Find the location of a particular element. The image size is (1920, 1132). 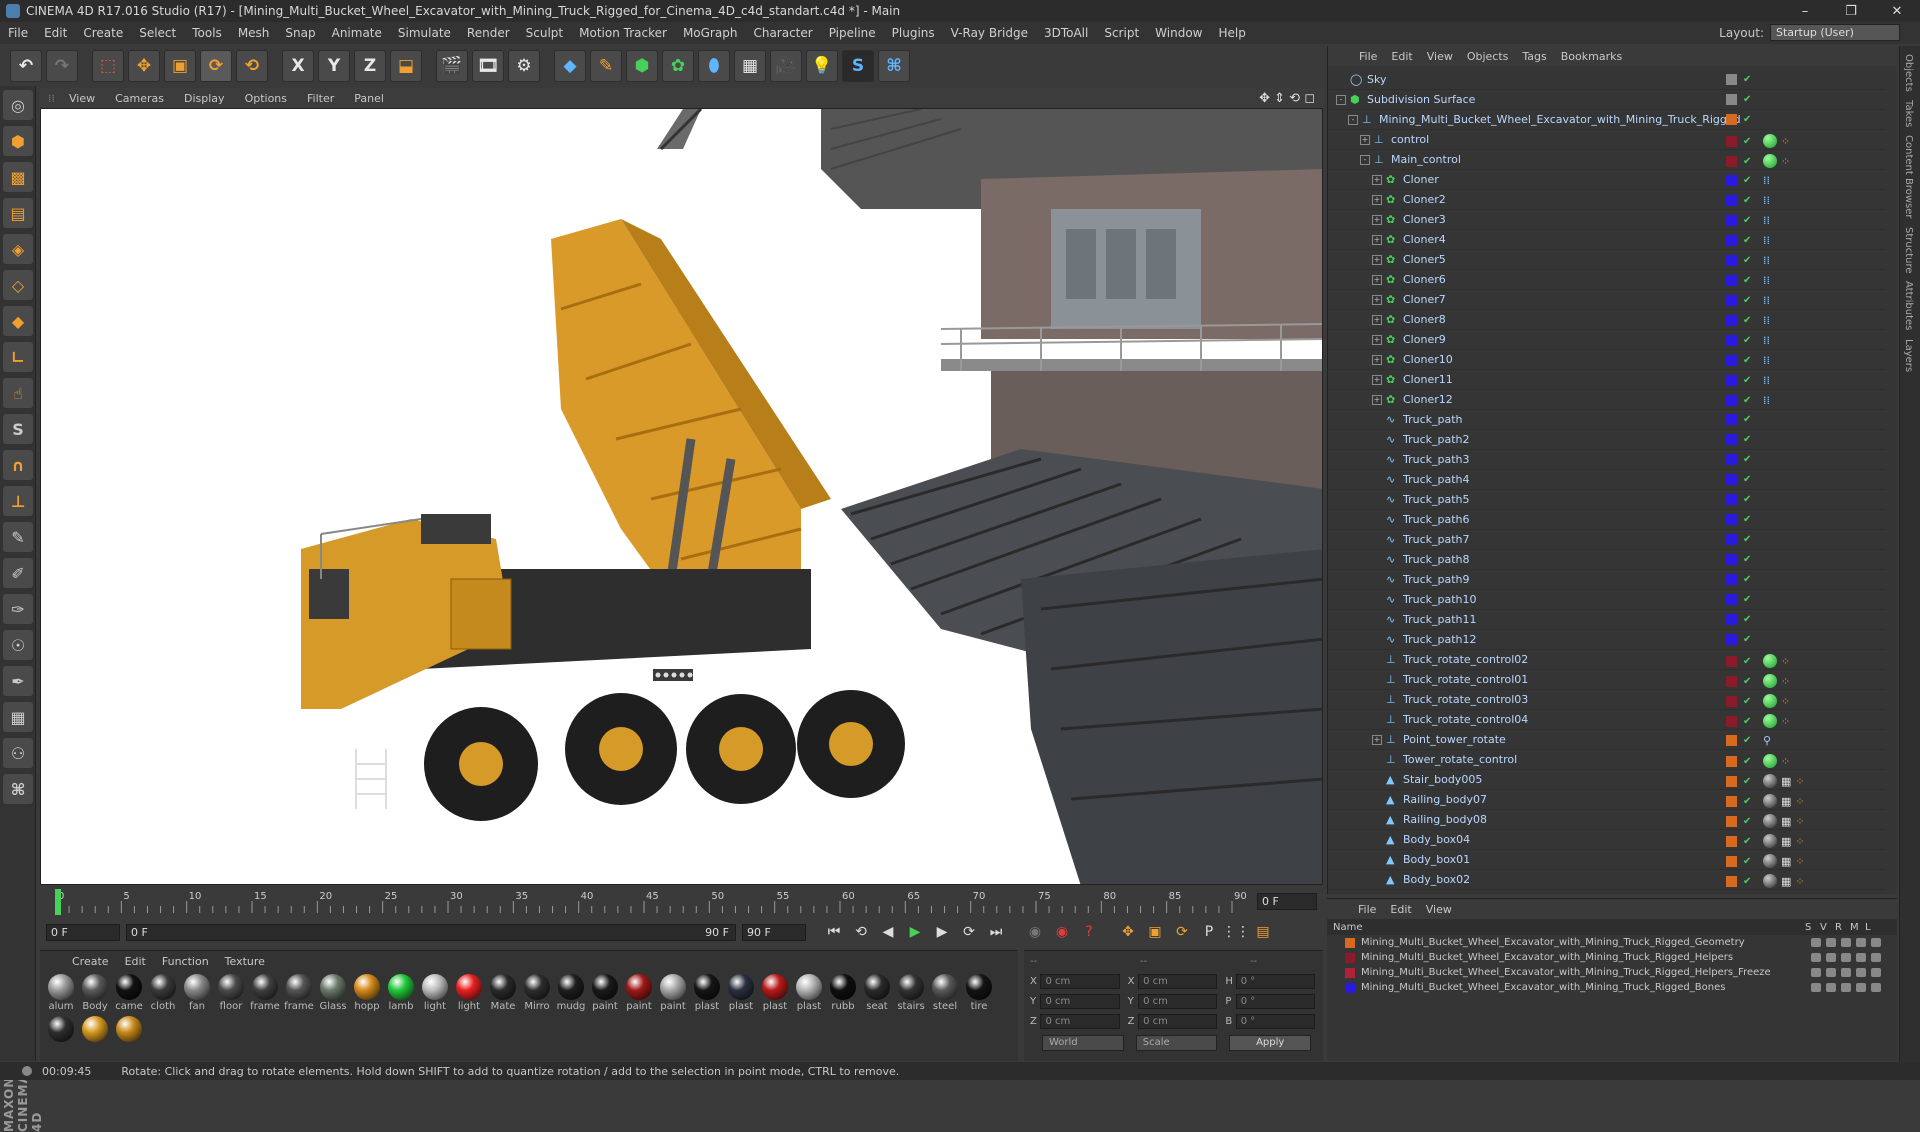

layer-menu-view: View is located at coordinates (1439, 909).